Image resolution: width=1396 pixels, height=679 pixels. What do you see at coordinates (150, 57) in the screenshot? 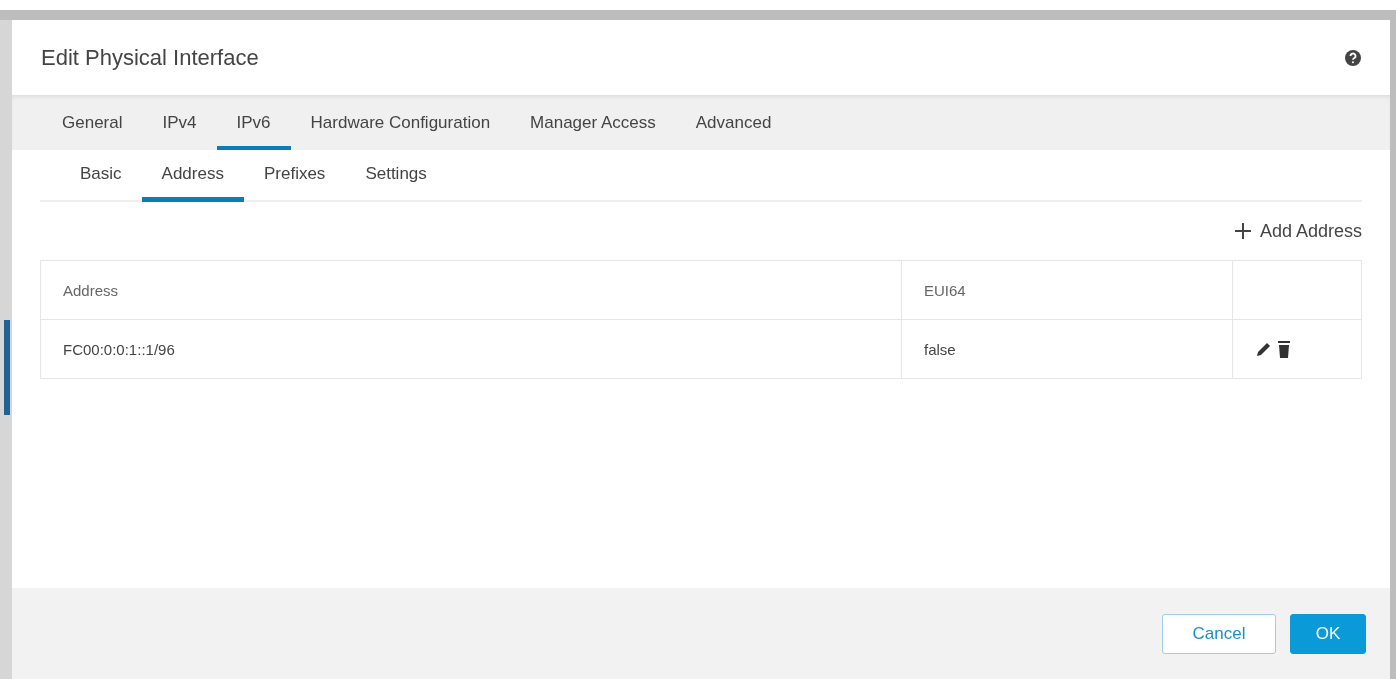
I see `dialog-title: Edit Physical Interface` at bounding box center [150, 57].